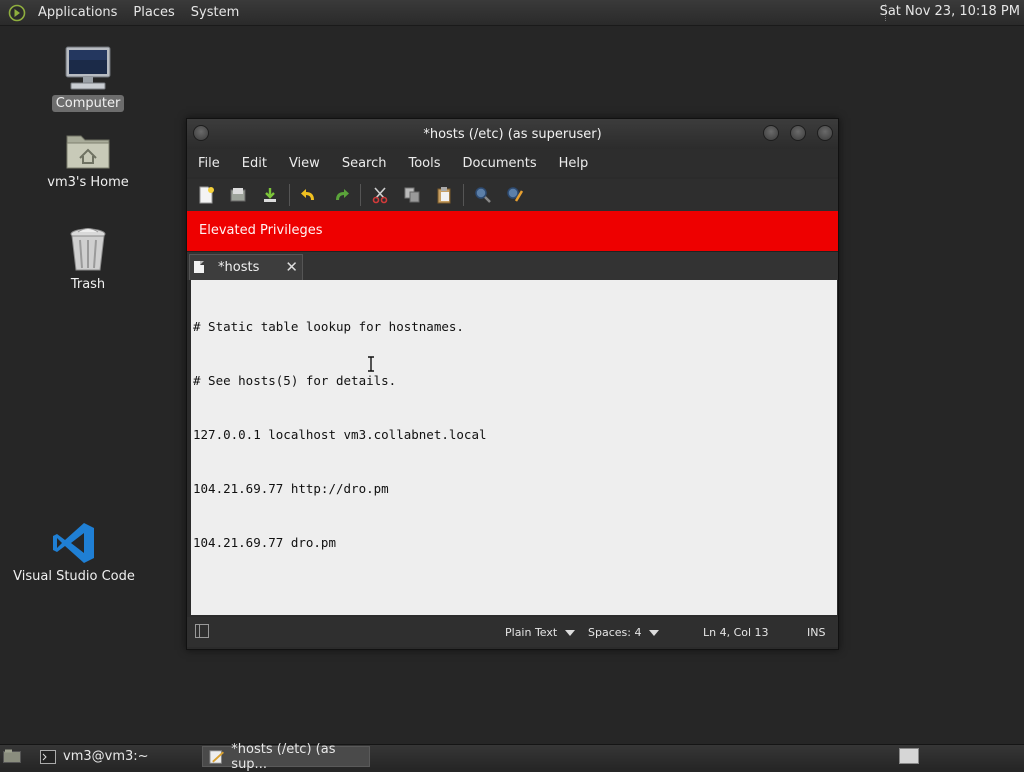 The image size is (1024, 772). I want to click on editor-line: 127.0.0.1 localhost vm3.collabnet.local, so click(340, 434).